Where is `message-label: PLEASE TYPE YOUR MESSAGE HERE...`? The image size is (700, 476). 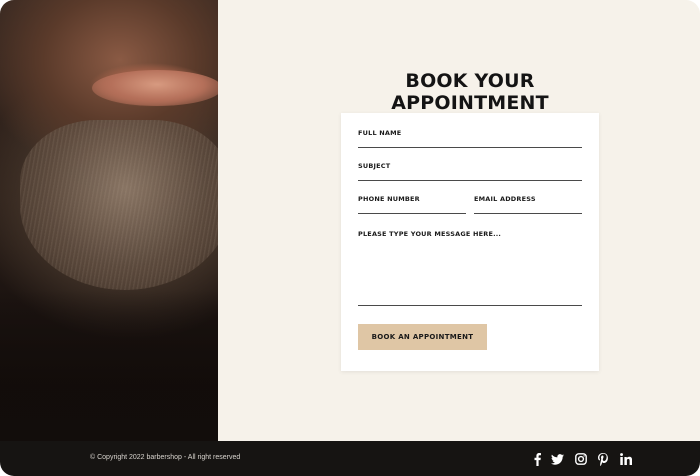
message-label: PLEASE TYPE YOUR MESSAGE HERE... is located at coordinates (430, 234).